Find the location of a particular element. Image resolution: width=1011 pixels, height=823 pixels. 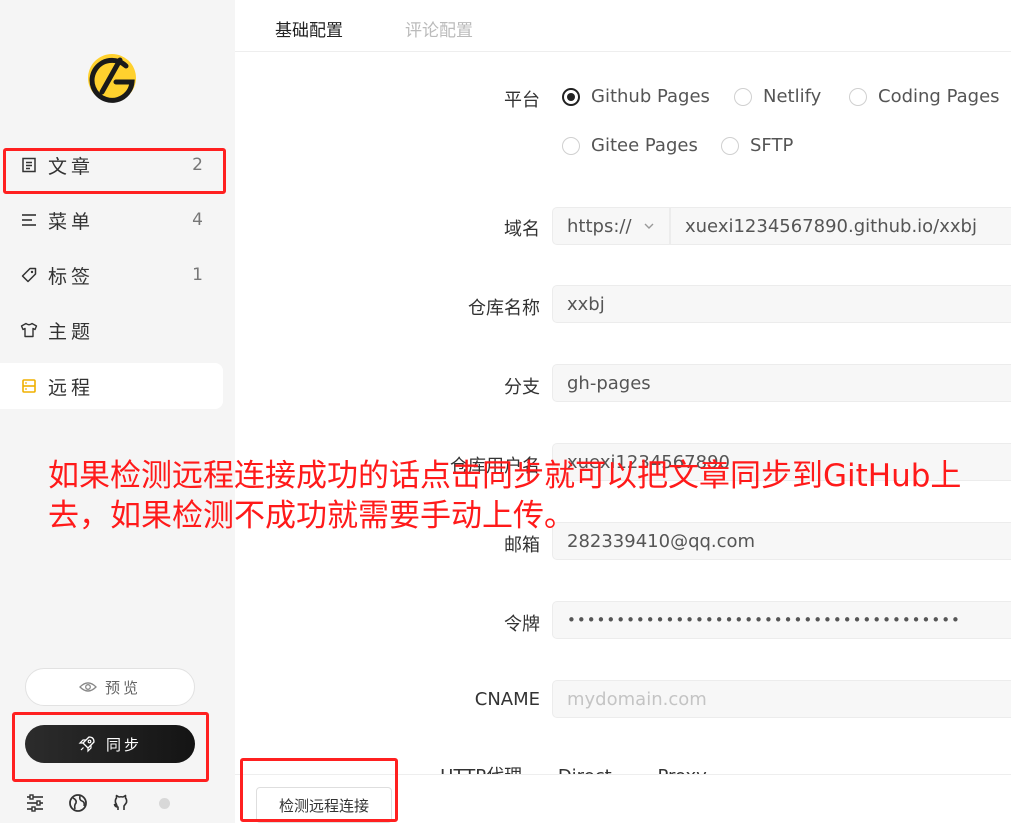

sidebar-bottom-toolbar is located at coordinates (110, 803).